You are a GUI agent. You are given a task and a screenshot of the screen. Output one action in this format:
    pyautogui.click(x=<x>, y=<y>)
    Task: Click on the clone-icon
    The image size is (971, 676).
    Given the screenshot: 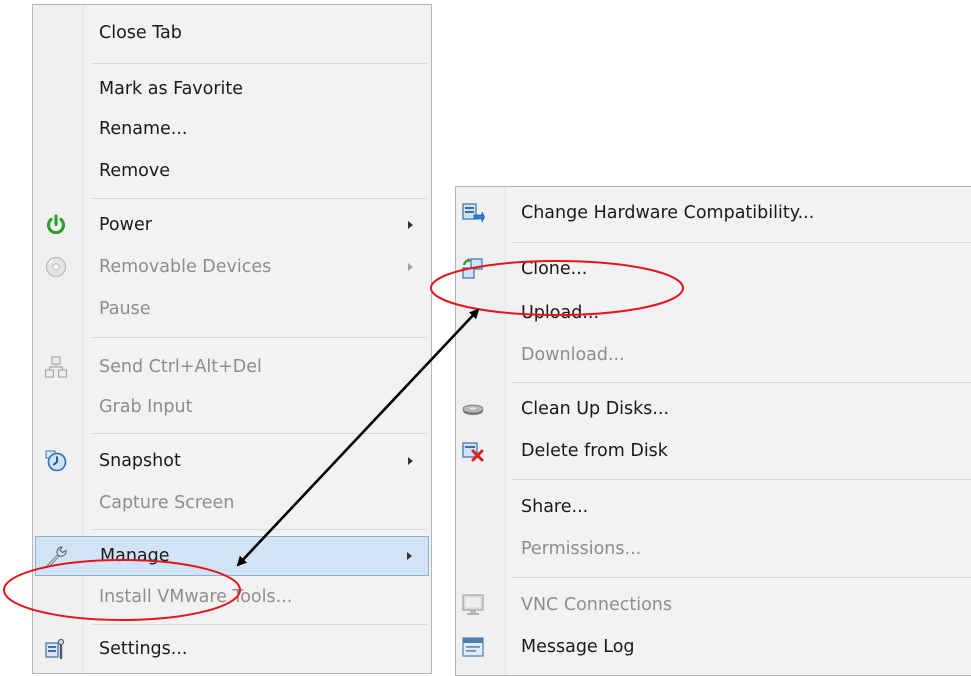 What is the action you would take?
    pyautogui.click(x=473, y=269)
    